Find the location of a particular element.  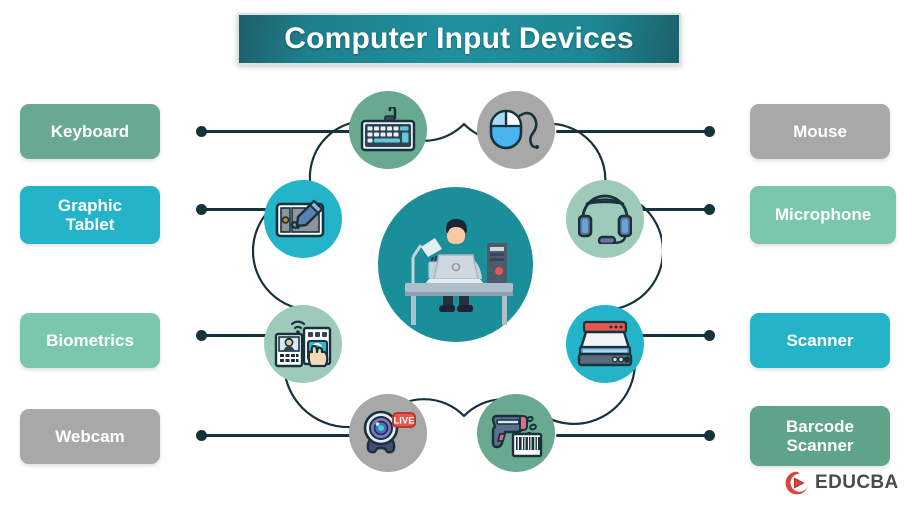

connector-line-scanner is located at coordinates (675, 335).